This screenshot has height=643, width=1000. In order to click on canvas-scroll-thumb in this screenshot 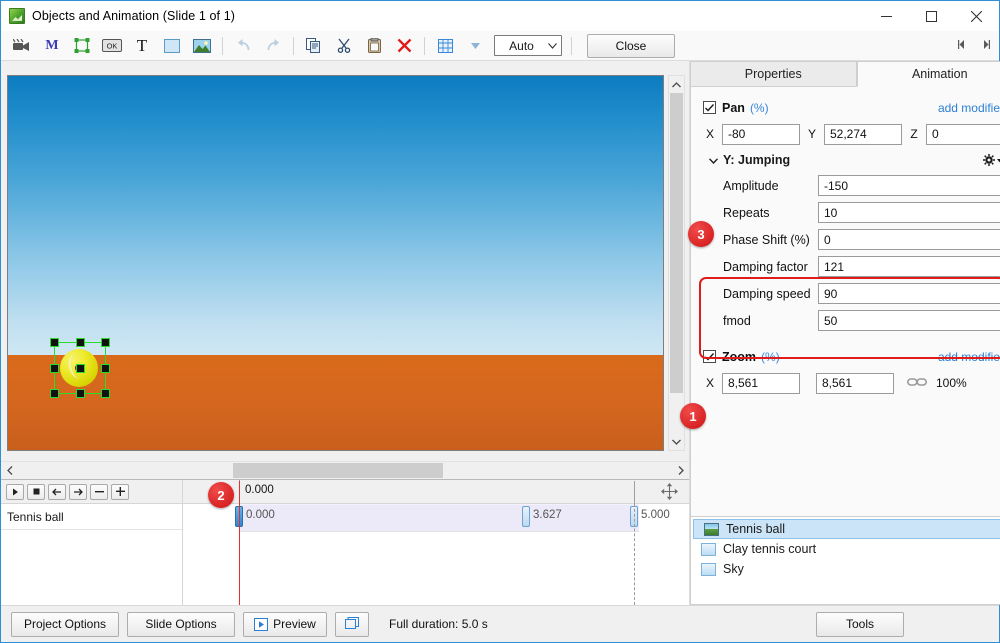, I will do `click(676, 243)`.